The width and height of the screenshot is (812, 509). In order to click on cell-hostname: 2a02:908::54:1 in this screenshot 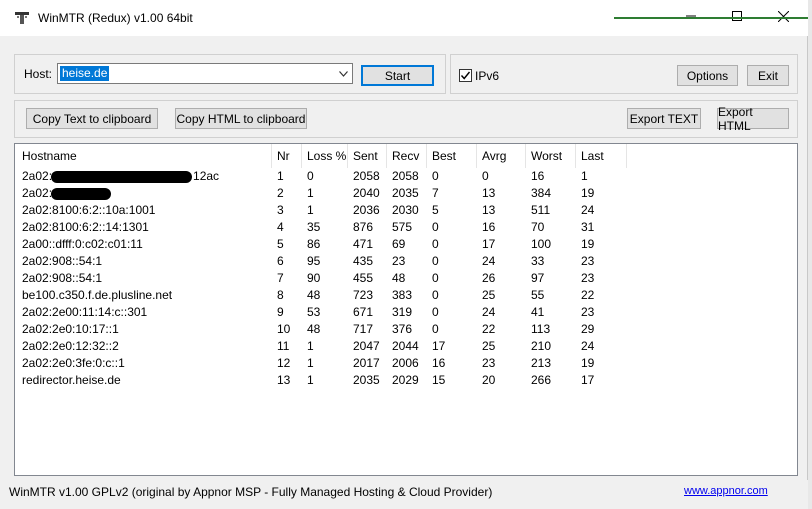, I will do `click(62, 261)`.